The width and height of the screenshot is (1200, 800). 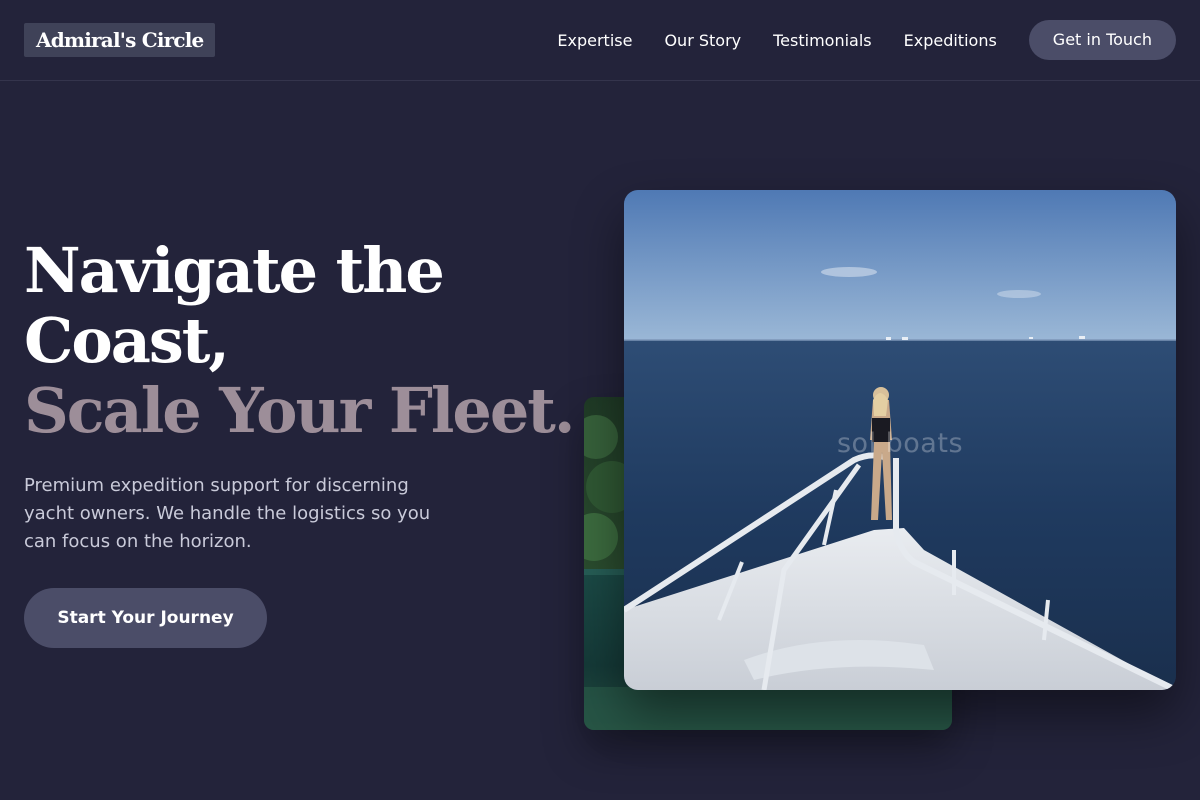 What do you see at coordinates (702, 40) in the screenshot?
I see `nav-link-our-story: Our Story` at bounding box center [702, 40].